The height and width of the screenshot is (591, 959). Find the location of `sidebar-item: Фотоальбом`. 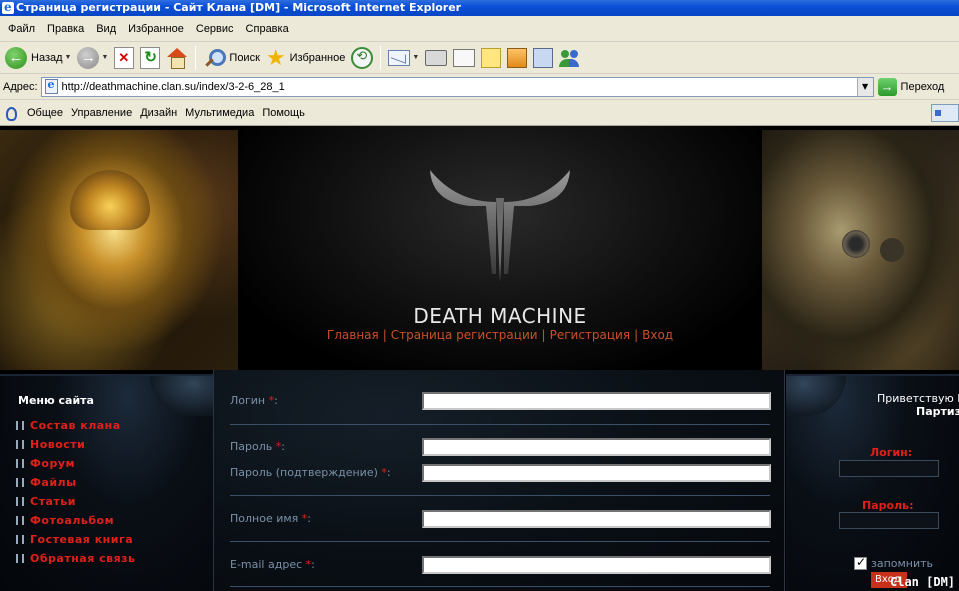

sidebar-item: Фотоальбом is located at coordinates (76, 520).